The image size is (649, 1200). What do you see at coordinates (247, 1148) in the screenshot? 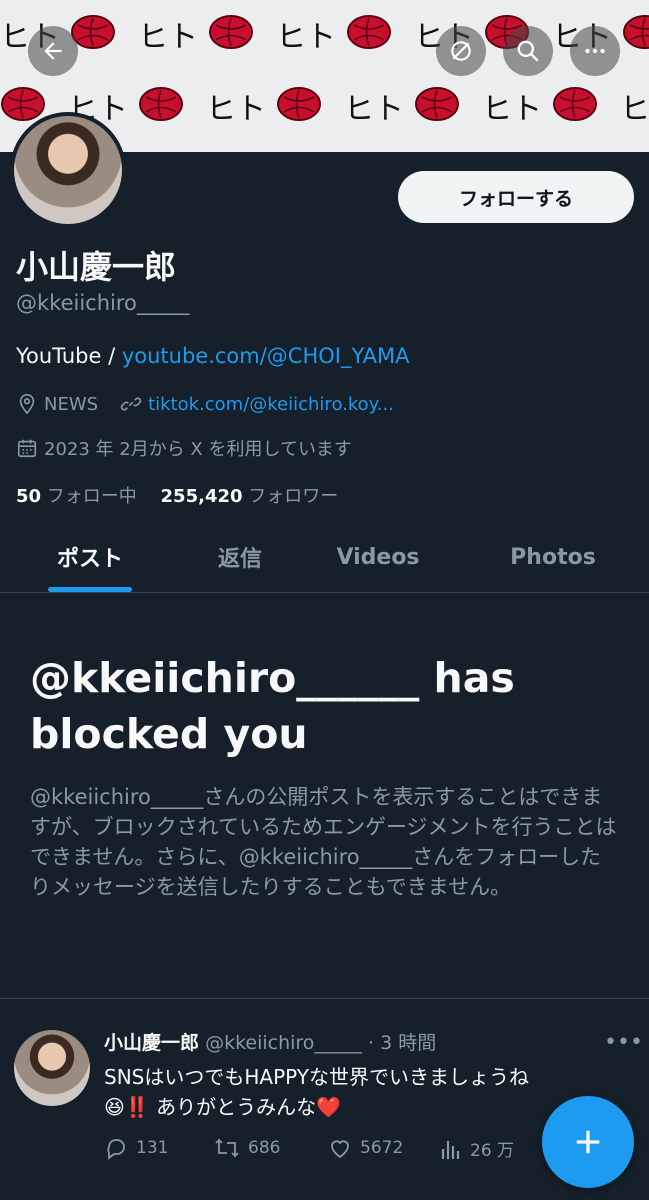
I see `repost-button: 686` at bounding box center [247, 1148].